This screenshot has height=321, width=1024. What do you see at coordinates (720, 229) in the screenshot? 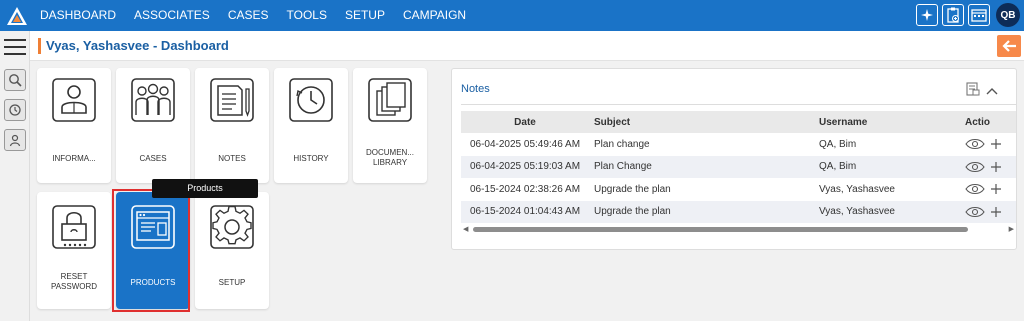
I see `scrollbar-thumb` at bounding box center [720, 229].